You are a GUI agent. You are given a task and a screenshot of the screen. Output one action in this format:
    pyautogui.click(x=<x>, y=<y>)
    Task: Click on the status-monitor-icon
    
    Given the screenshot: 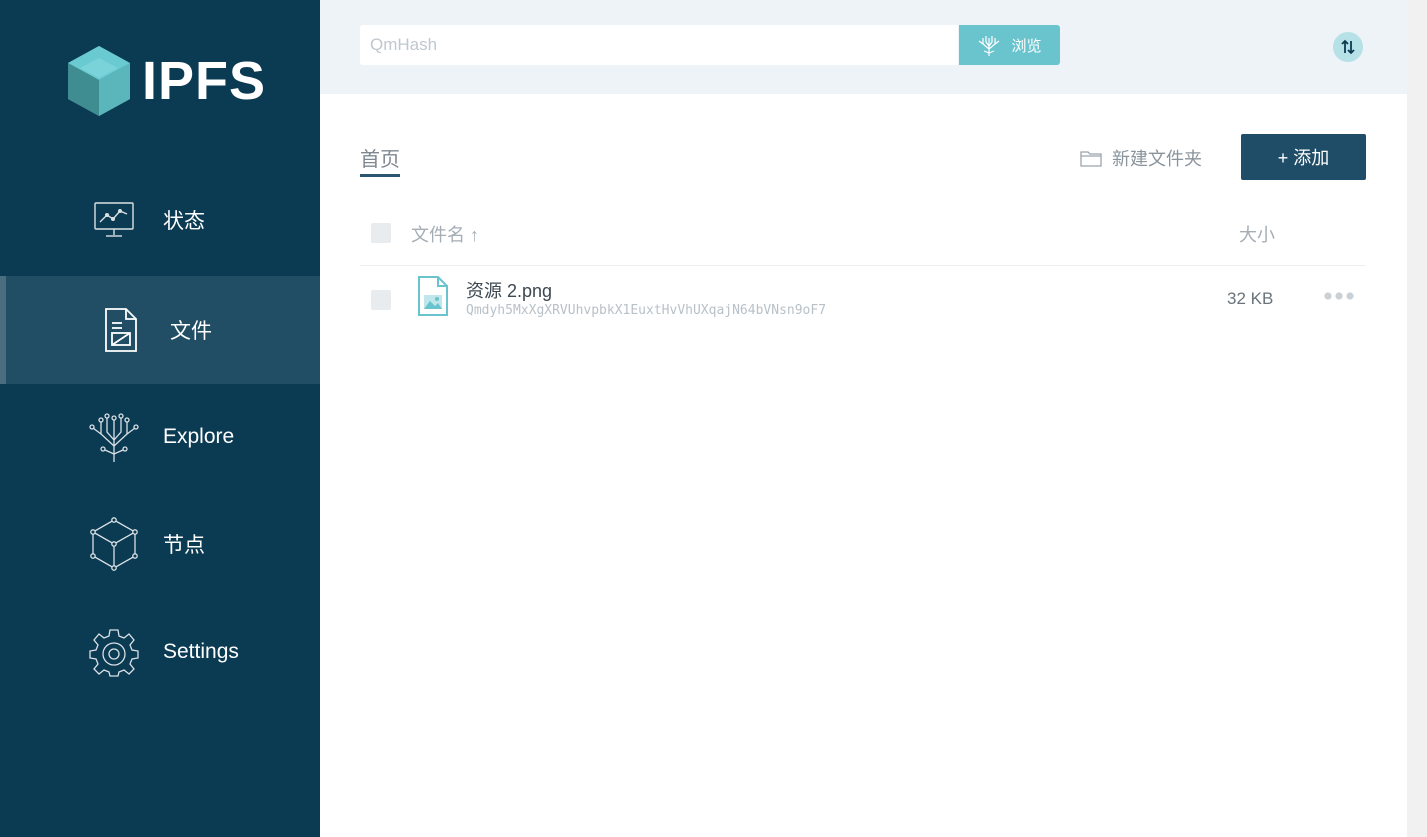 What is the action you would take?
    pyautogui.click(x=114, y=220)
    